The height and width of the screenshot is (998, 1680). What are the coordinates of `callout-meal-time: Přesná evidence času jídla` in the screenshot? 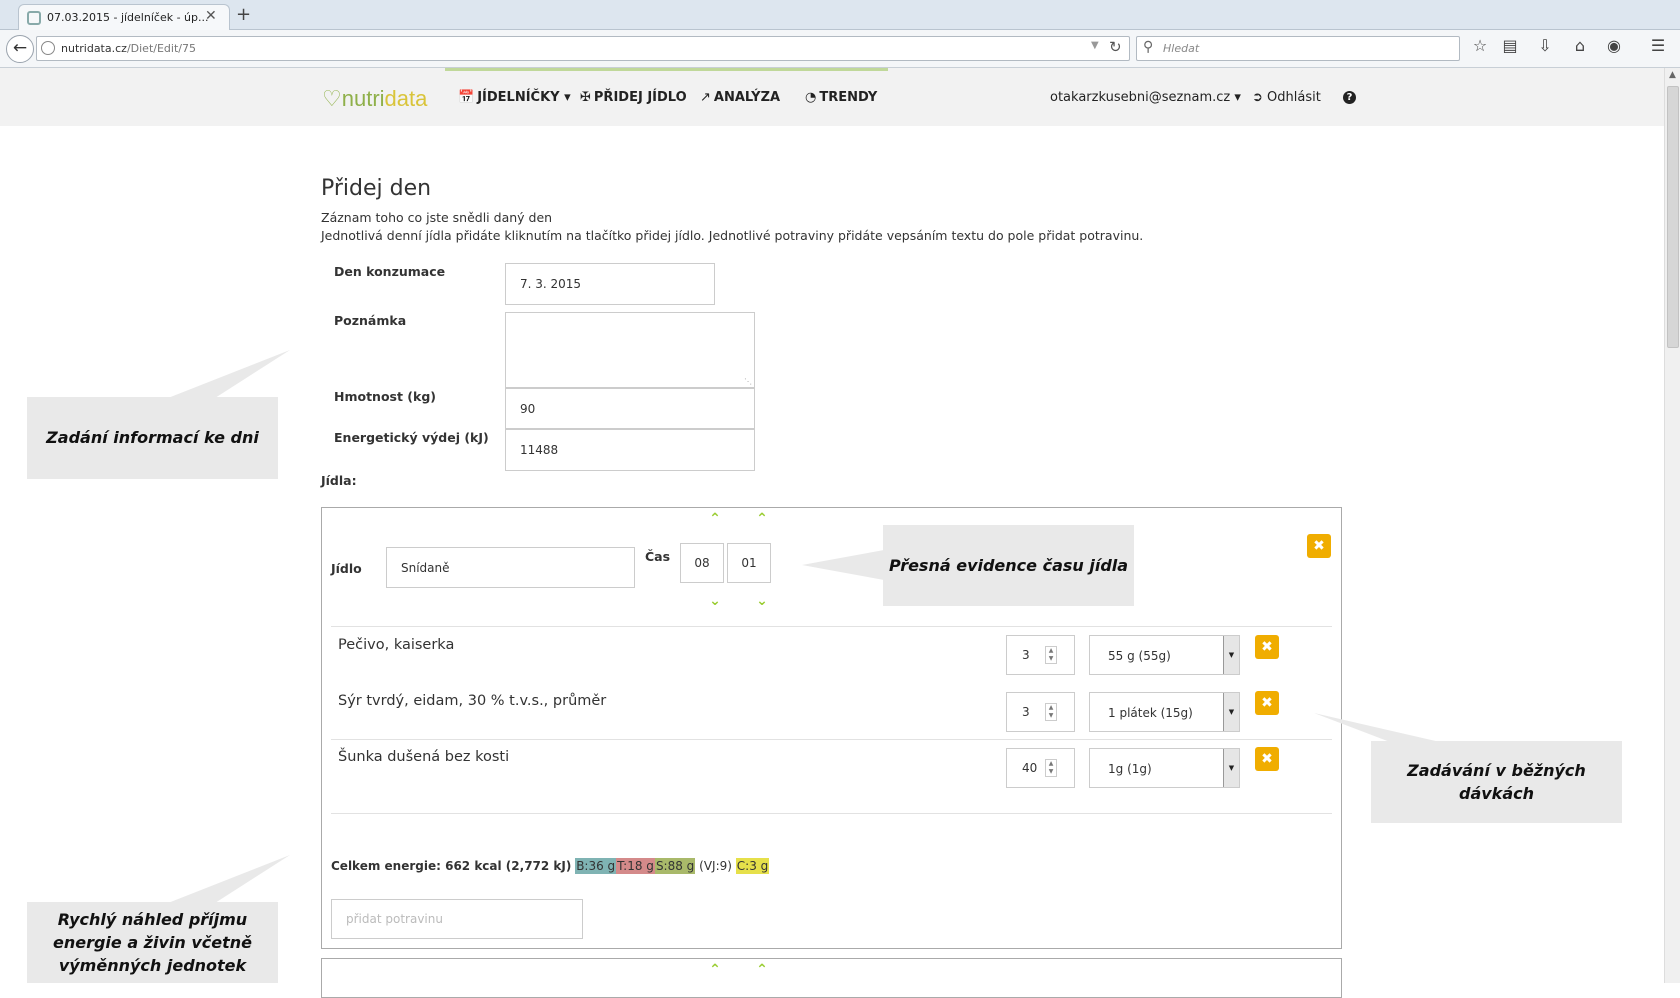 It's located at (1008, 565).